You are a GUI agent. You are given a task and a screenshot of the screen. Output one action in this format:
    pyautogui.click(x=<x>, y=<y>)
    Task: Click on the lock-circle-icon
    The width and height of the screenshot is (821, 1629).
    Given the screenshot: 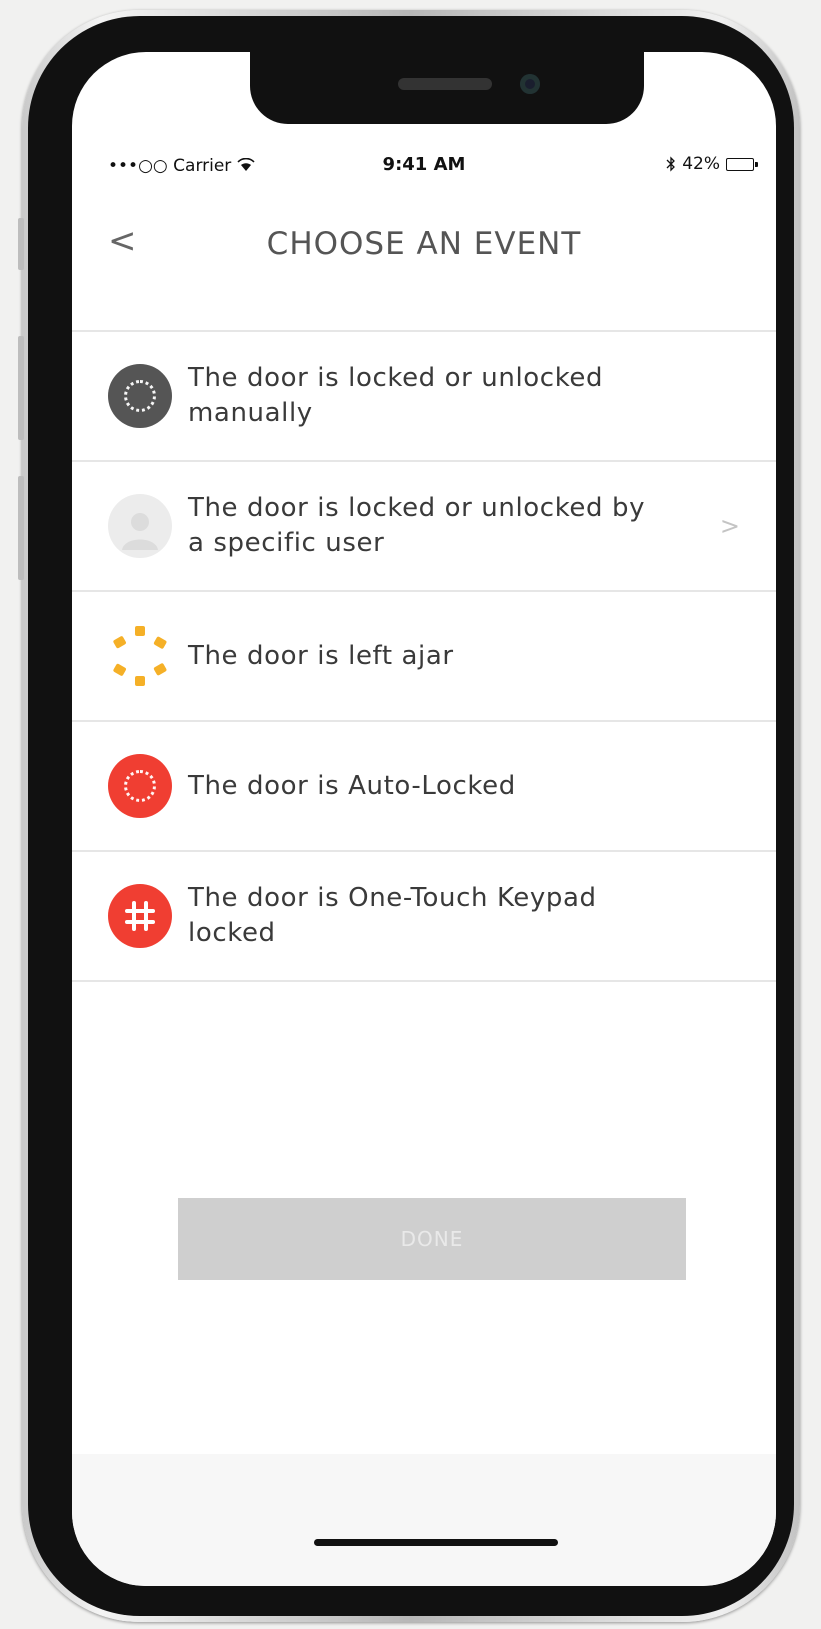 What is the action you would take?
    pyautogui.click(x=140, y=396)
    